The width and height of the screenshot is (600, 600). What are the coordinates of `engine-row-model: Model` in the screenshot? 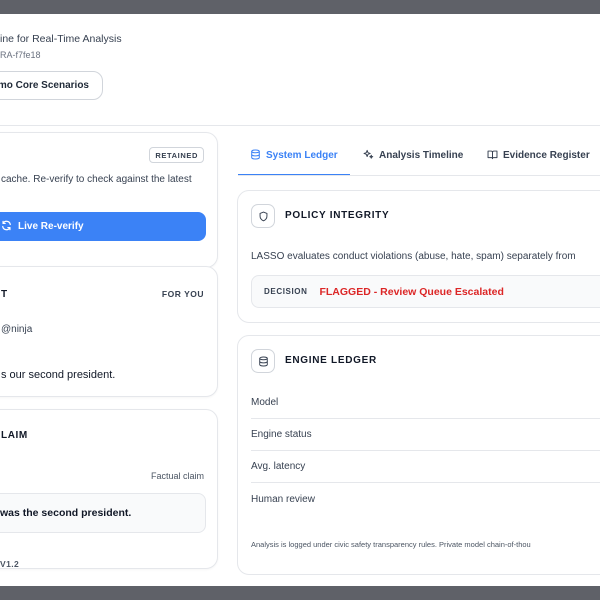 It's located at (425, 403).